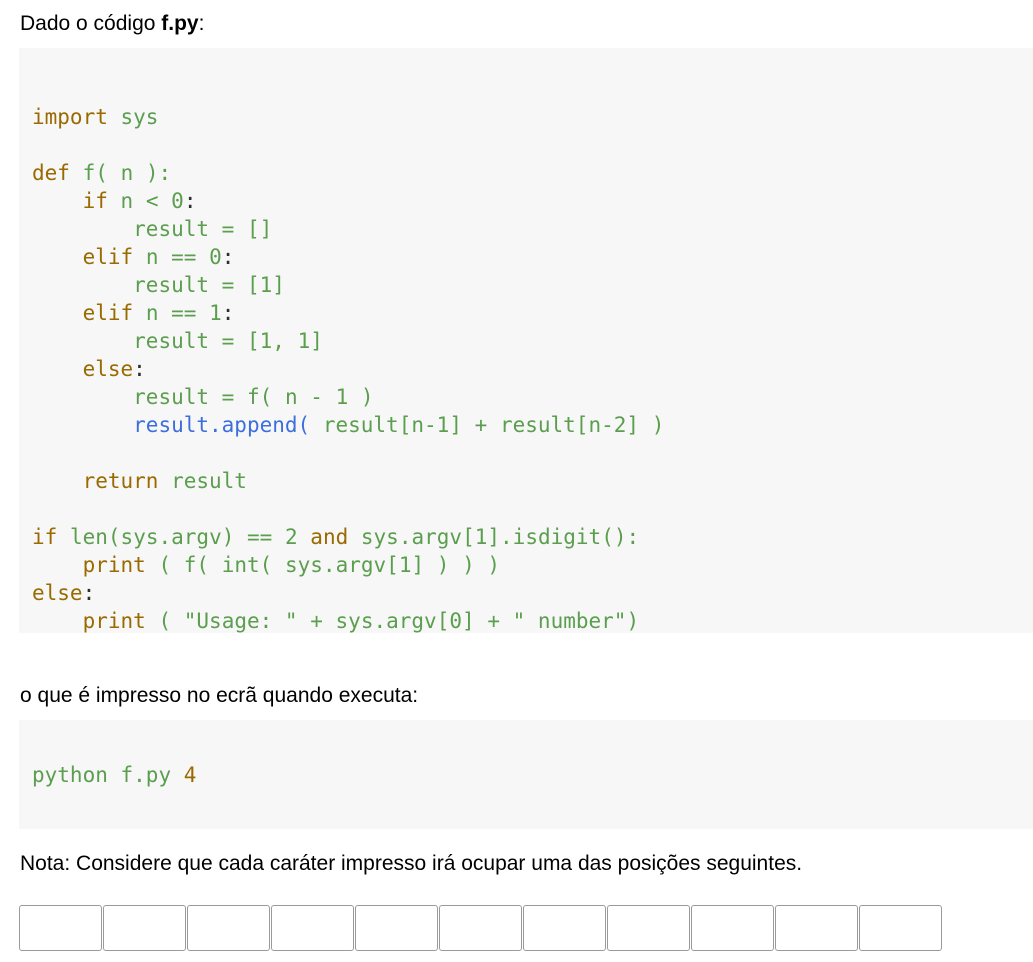 The height and width of the screenshot is (962, 1033). What do you see at coordinates (190, 775) in the screenshot?
I see `command-arg: 4` at bounding box center [190, 775].